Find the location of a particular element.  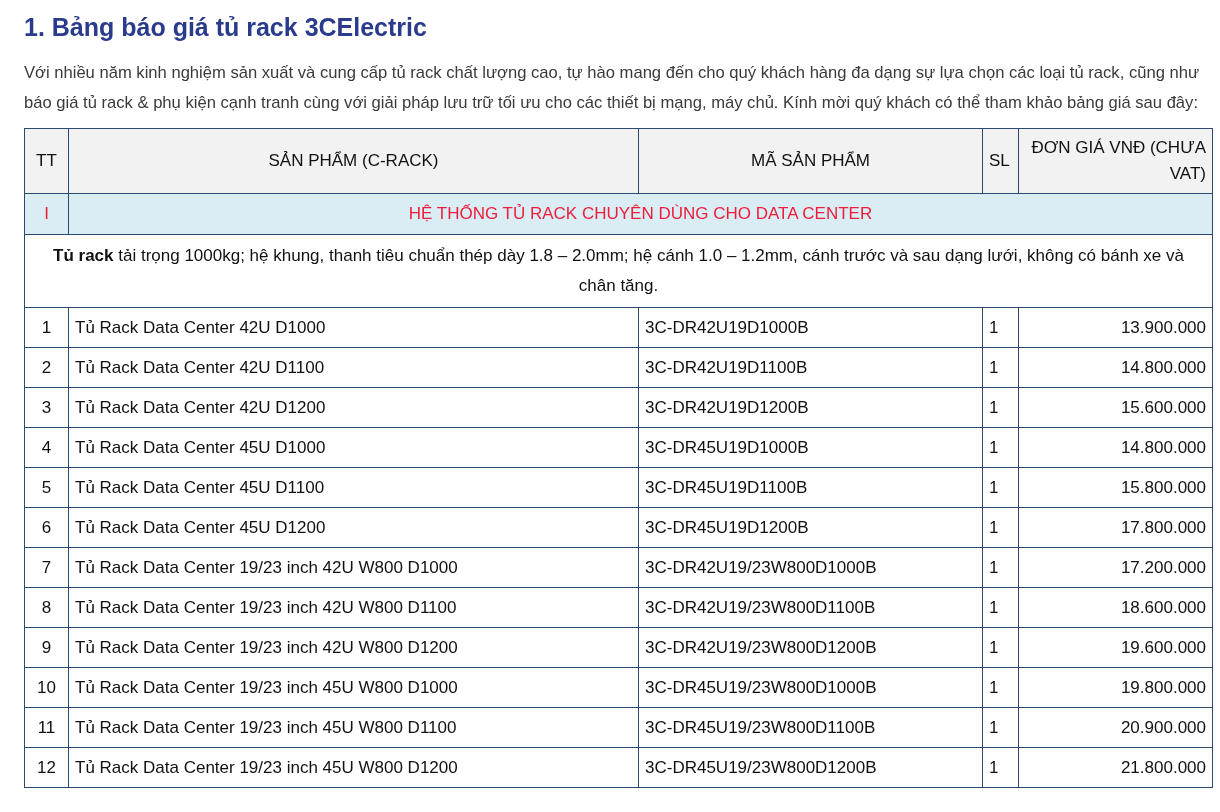

product-name: Tủ Rack Data Center 19/23 inch 45U W800 D1100 is located at coordinates (353, 727).